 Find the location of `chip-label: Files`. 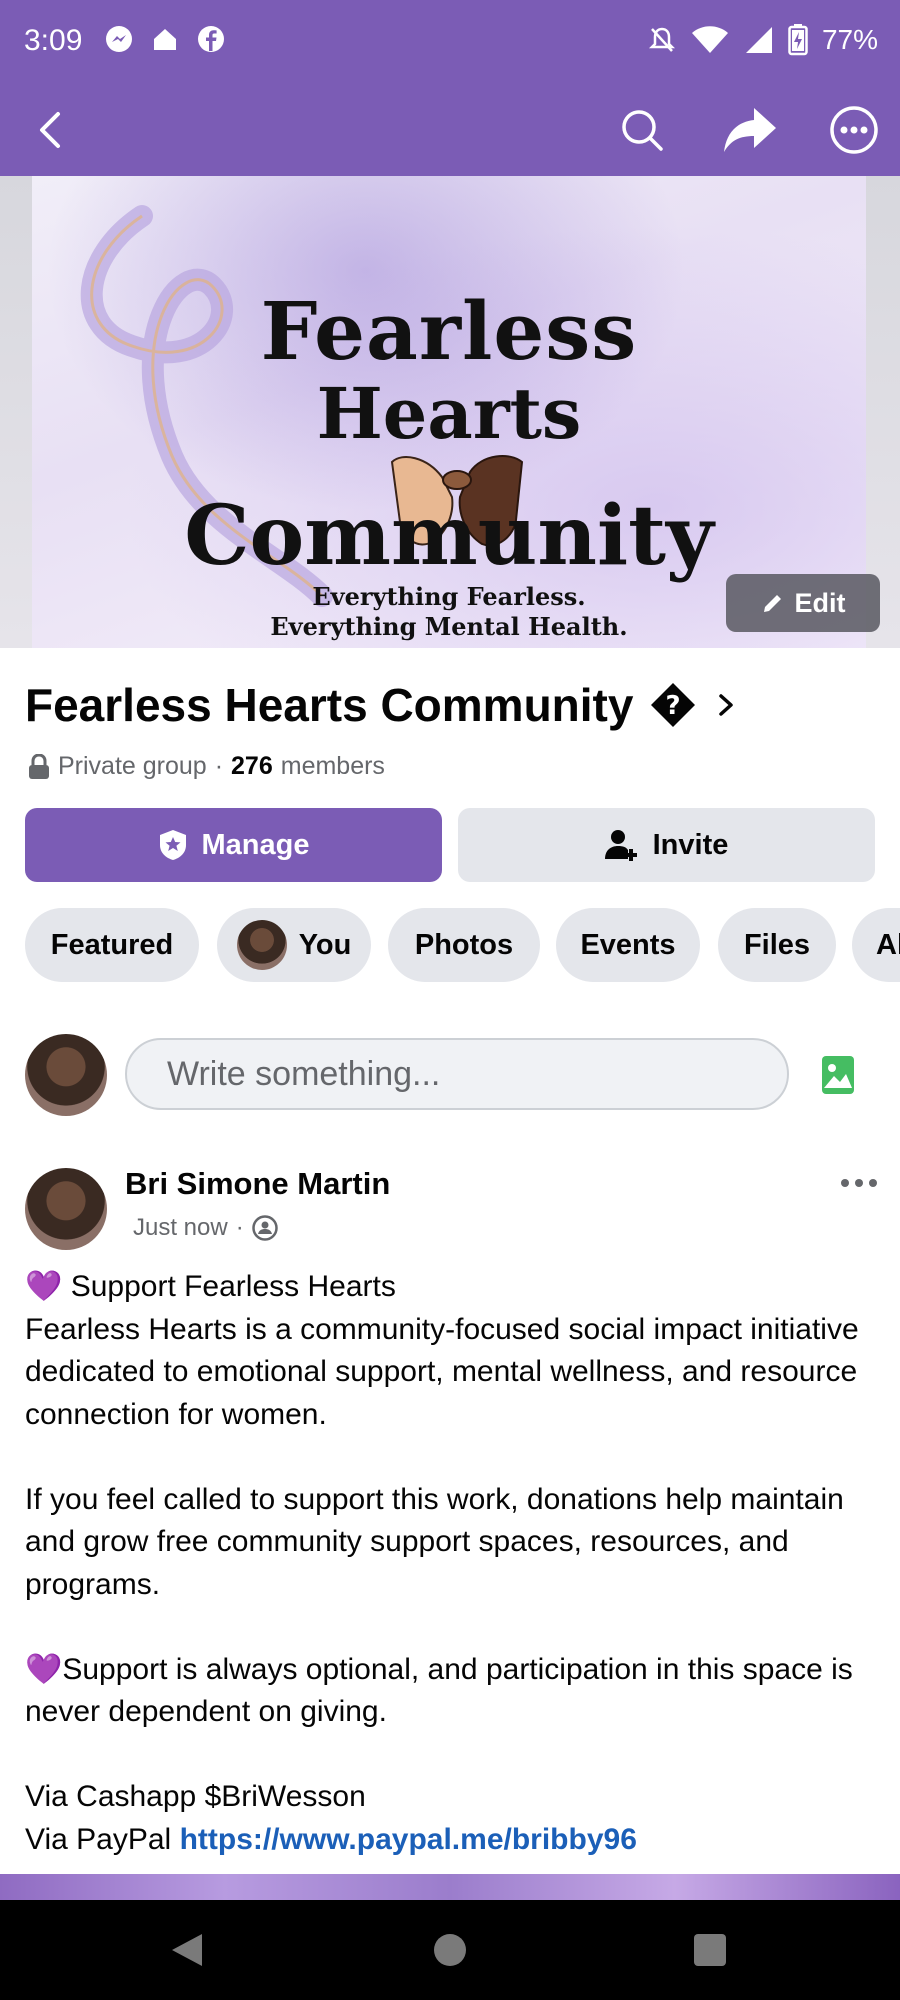

chip-label: Files is located at coordinates (777, 944).